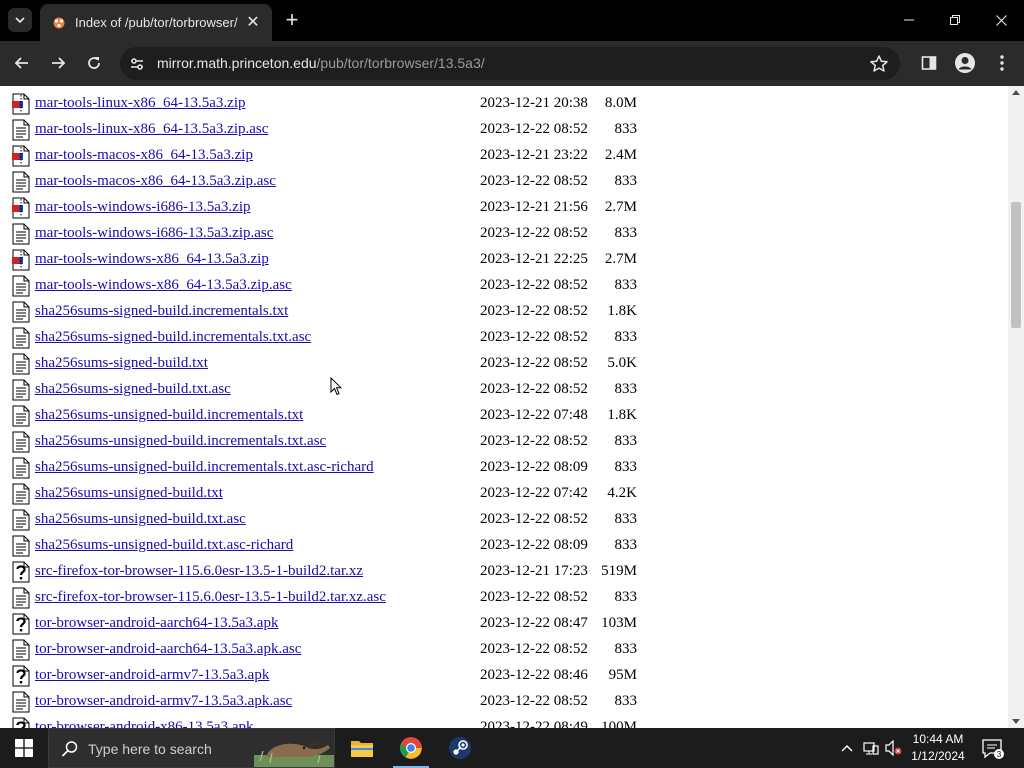 Image resolution: width=1024 pixels, height=768 pixels. What do you see at coordinates (534, 259) in the screenshot?
I see `file-modified-date: 2023-12-21 22:25` at bounding box center [534, 259].